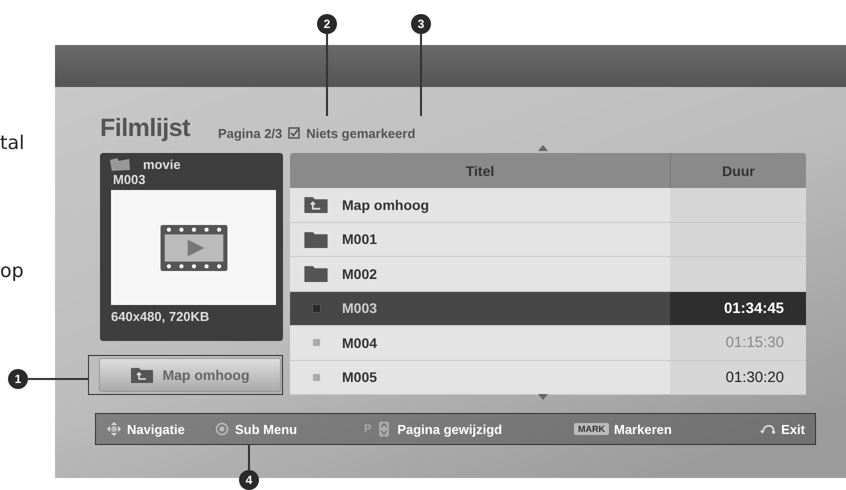 The width and height of the screenshot is (846, 490). Describe the element at coordinates (421, 24) in the screenshot. I see `callout-number: 3` at that location.